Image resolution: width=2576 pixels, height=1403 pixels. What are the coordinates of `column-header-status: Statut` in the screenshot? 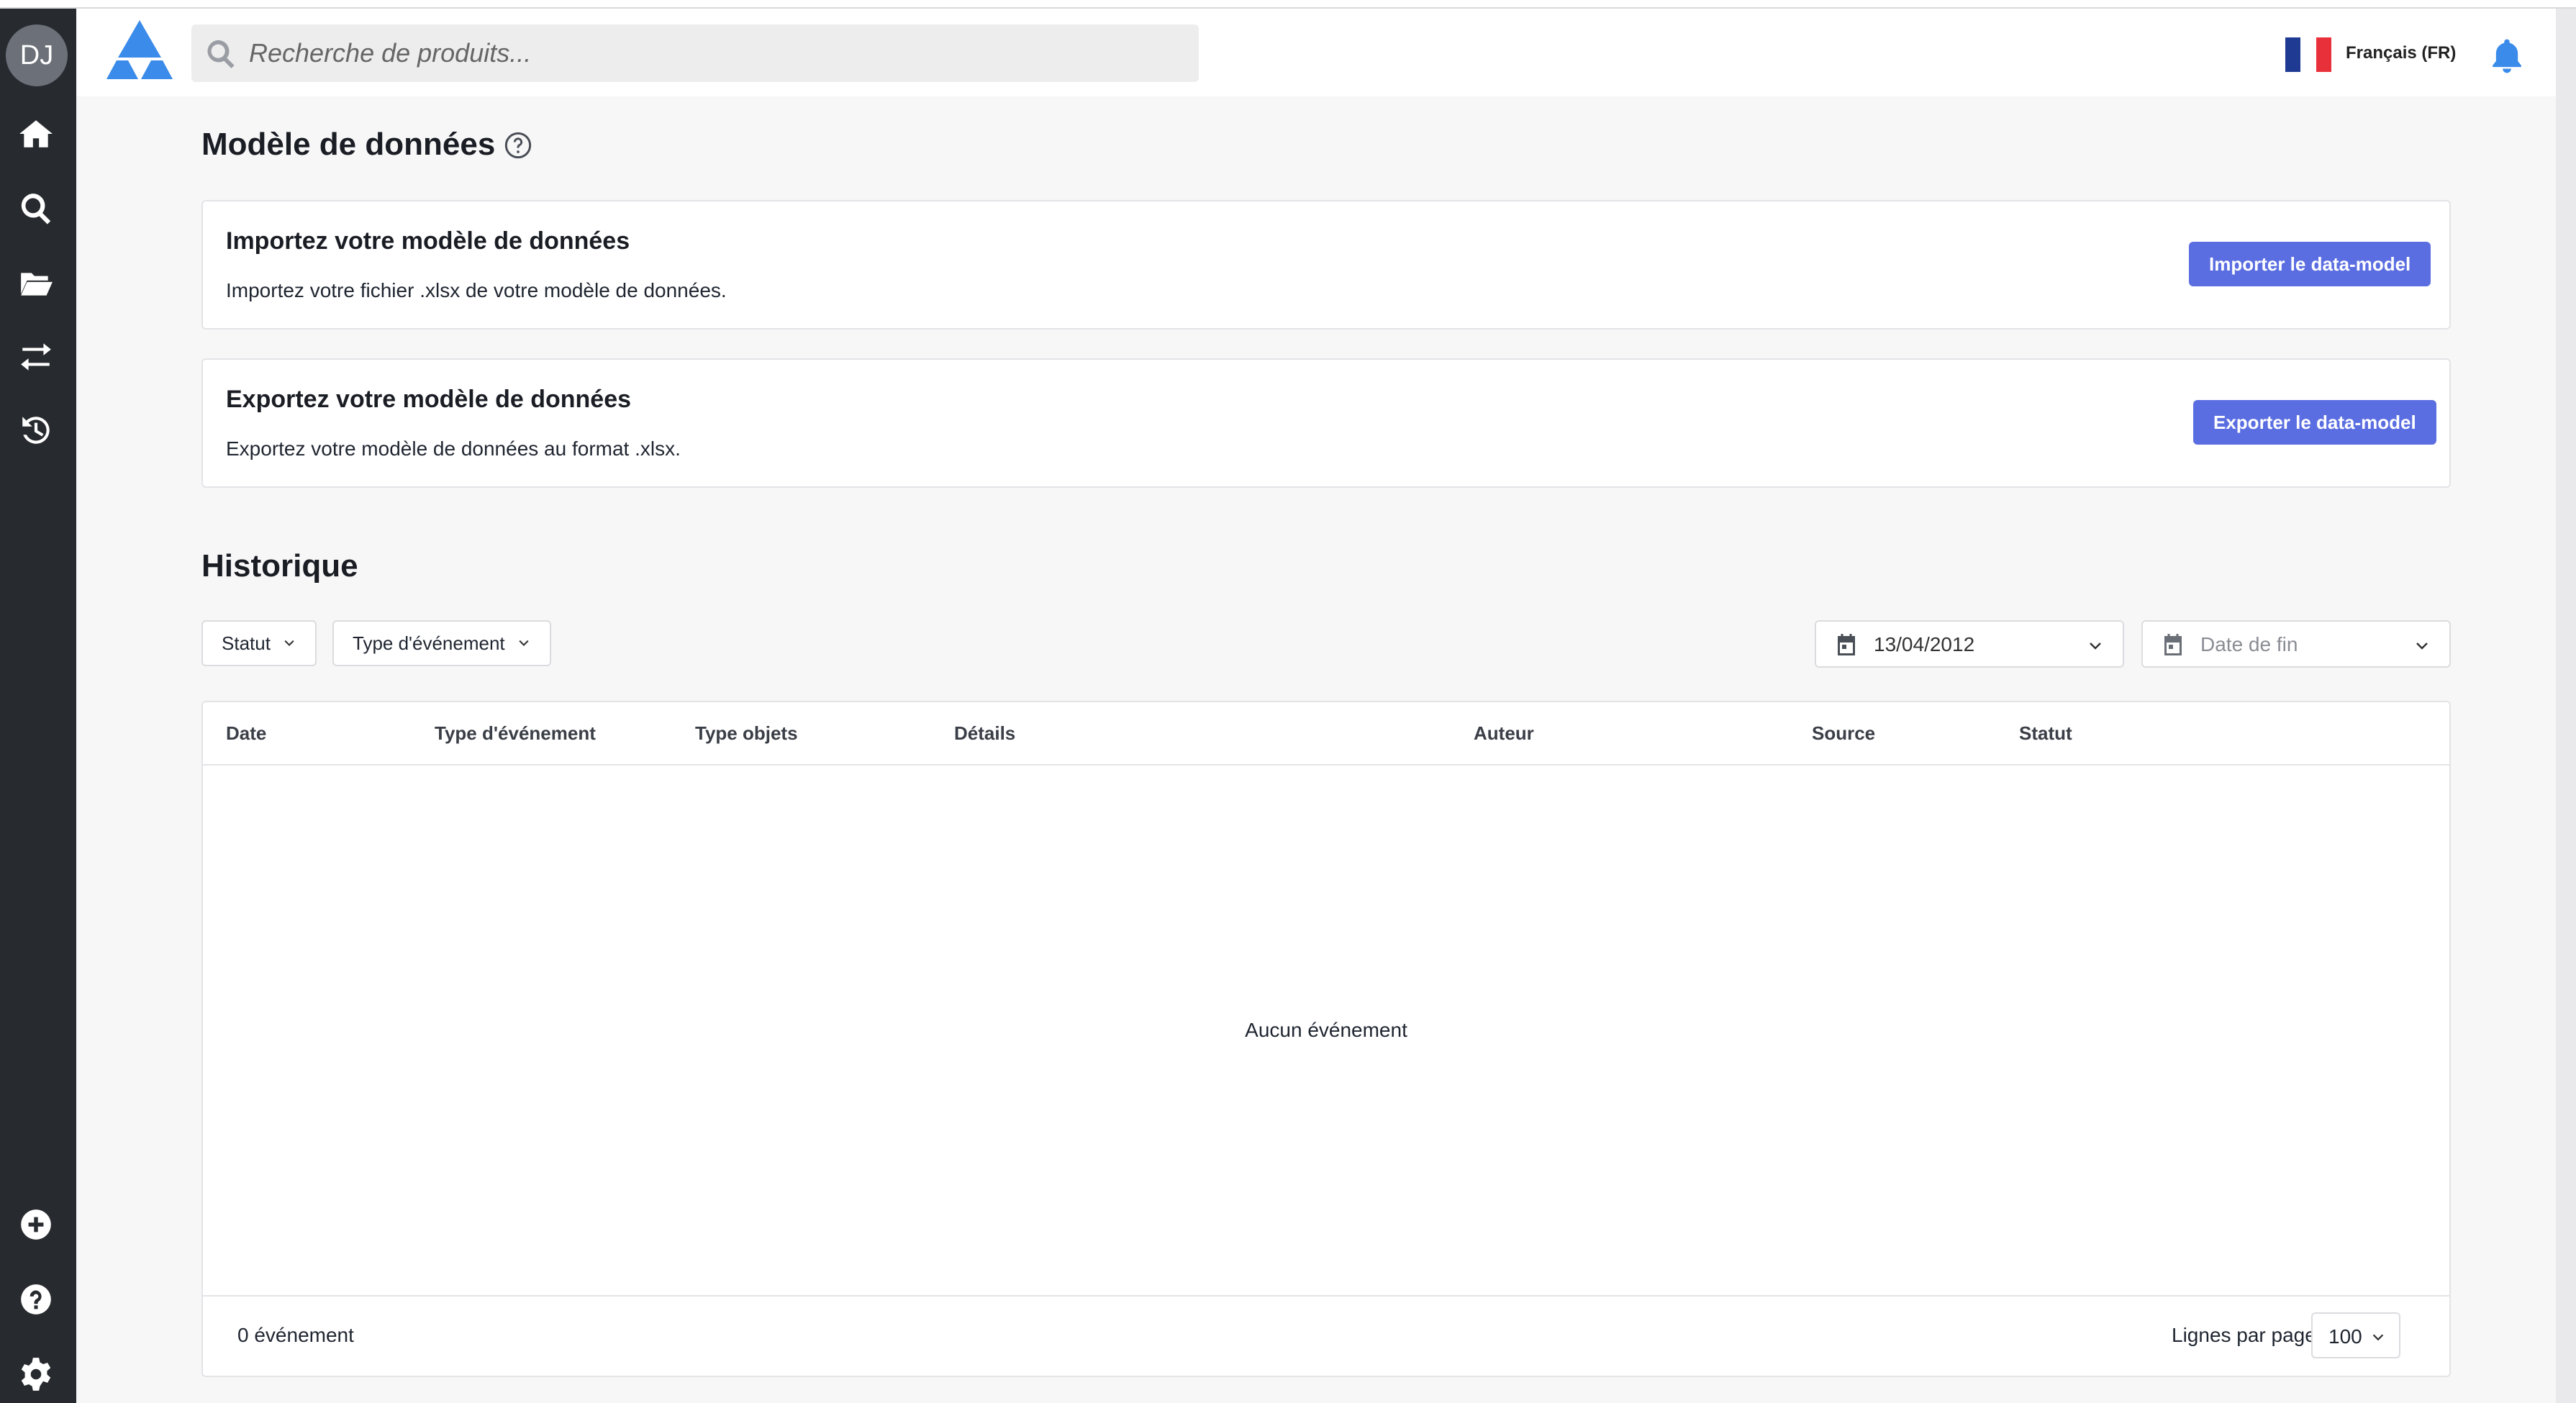 It's located at (2046, 733).